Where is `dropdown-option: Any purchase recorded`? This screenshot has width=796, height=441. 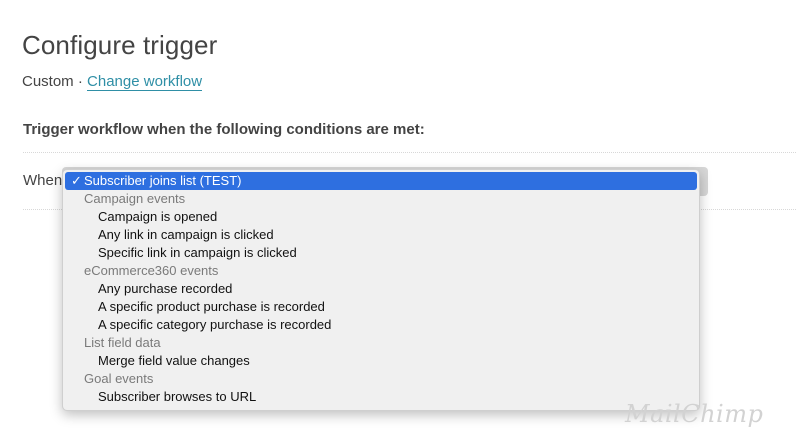 dropdown-option: Any purchase recorded is located at coordinates (381, 289).